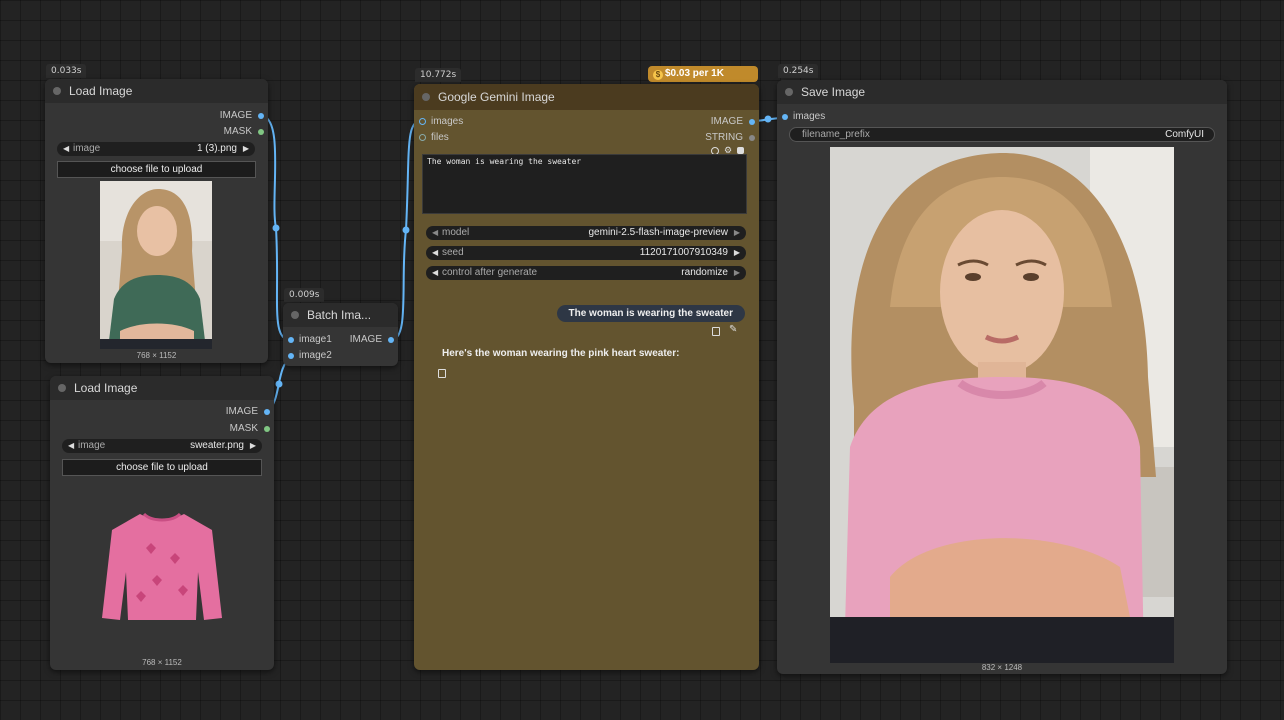 The width and height of the screenshot is (1284, 720). I want to click on widget-value: ComfyUI, so click(1184, 134).